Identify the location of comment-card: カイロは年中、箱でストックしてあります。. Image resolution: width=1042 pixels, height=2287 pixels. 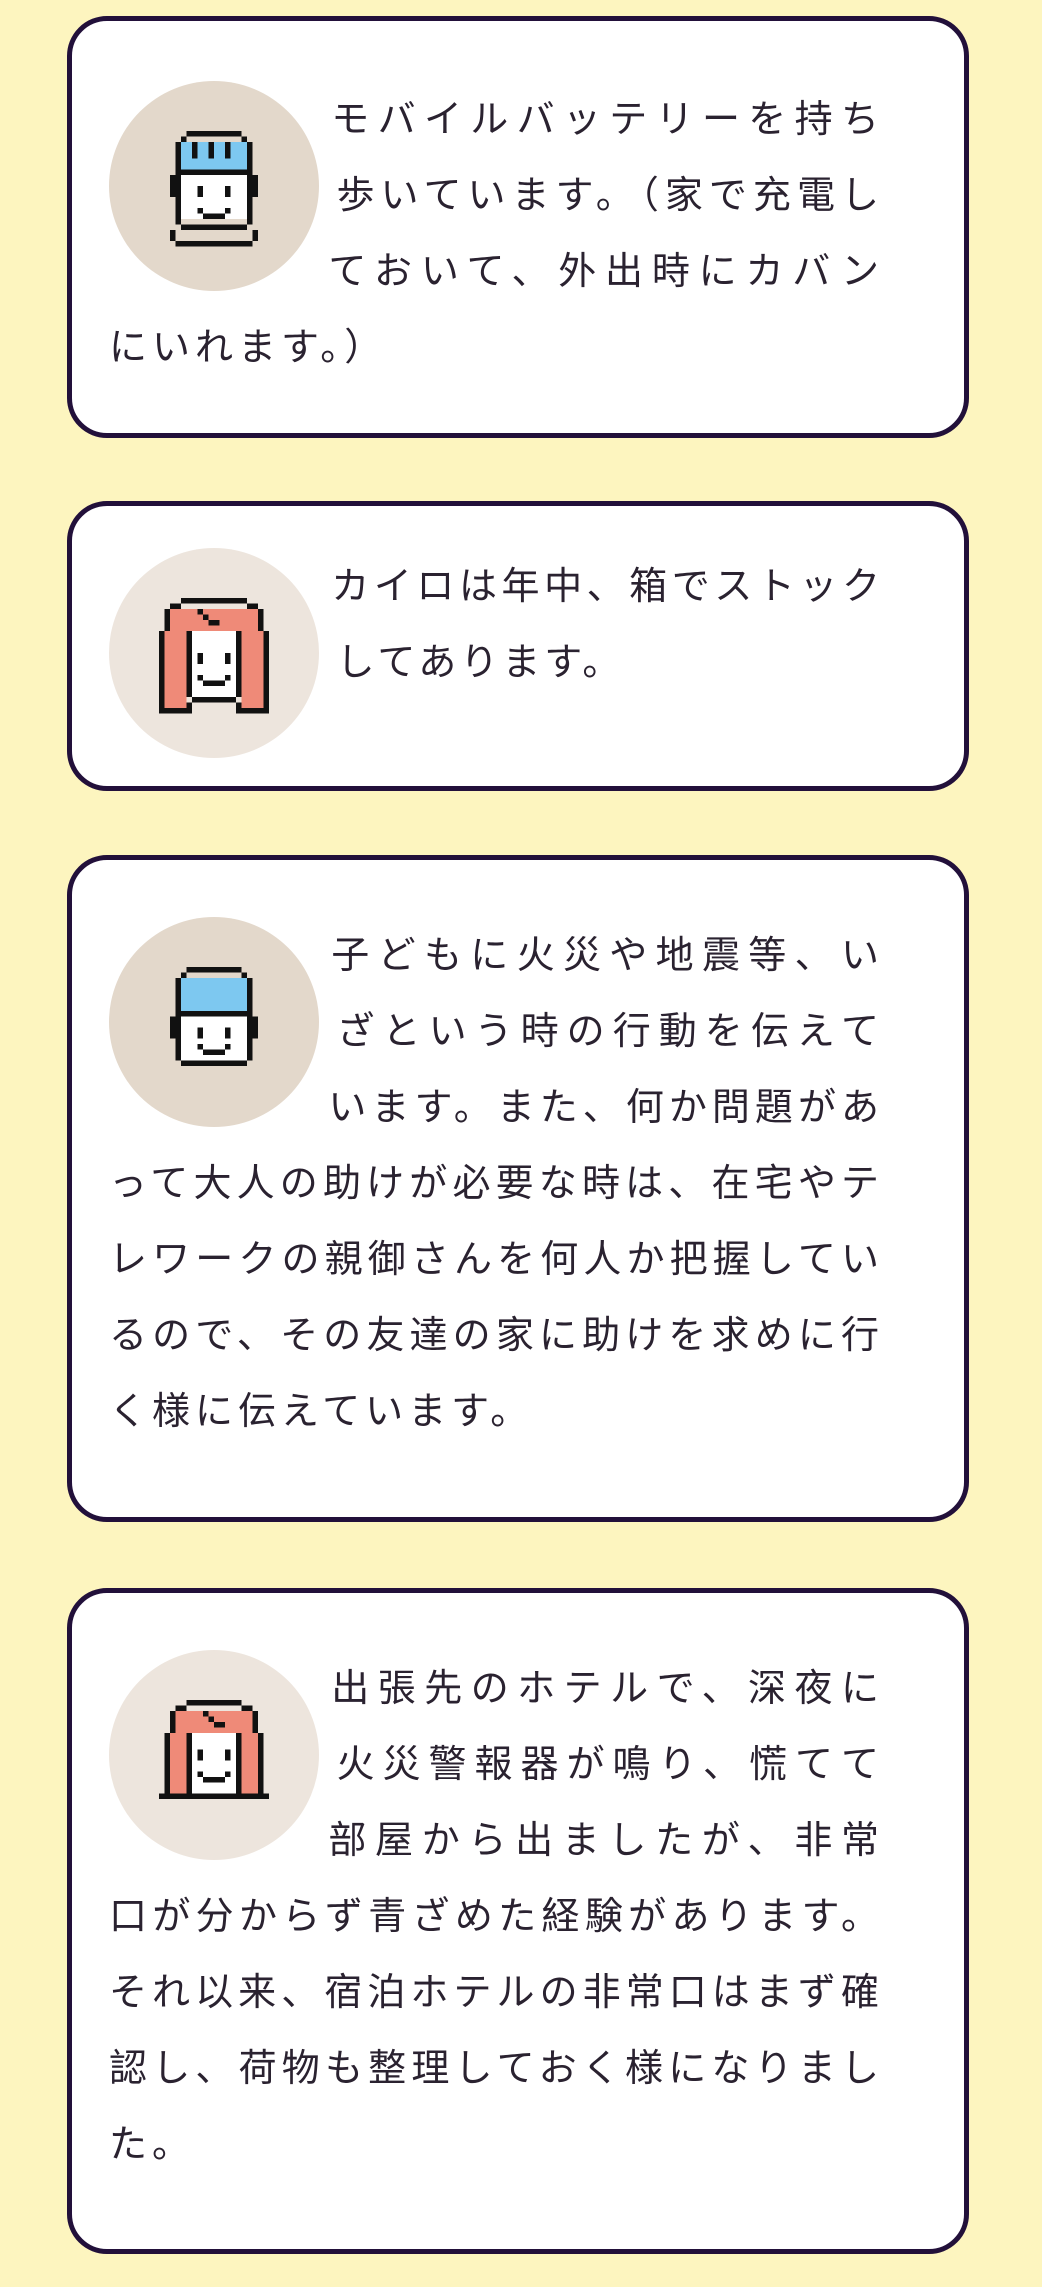
(518, 646).